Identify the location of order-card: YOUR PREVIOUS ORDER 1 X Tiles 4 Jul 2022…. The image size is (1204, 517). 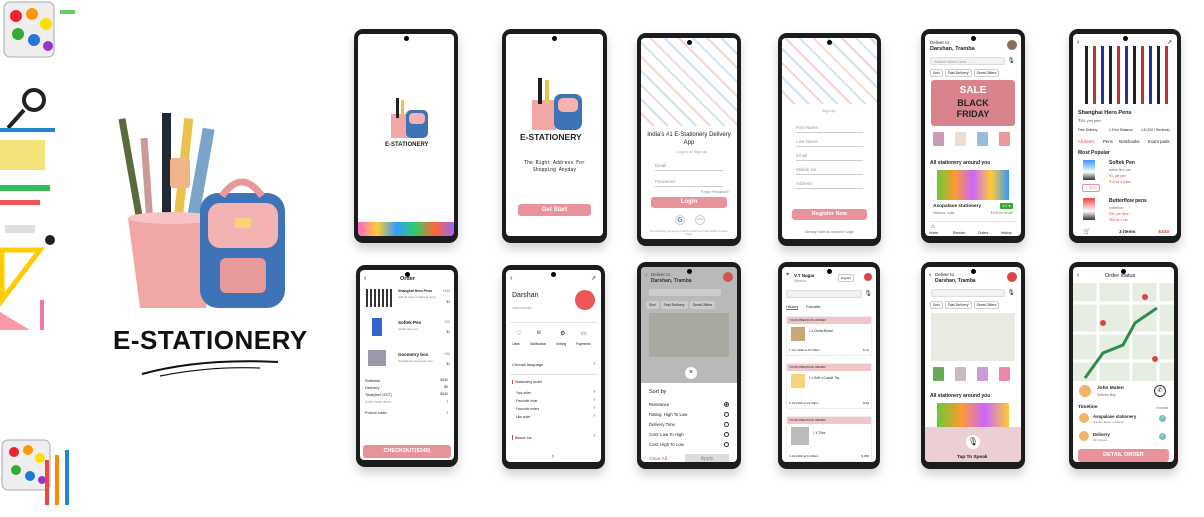
(829, 439).